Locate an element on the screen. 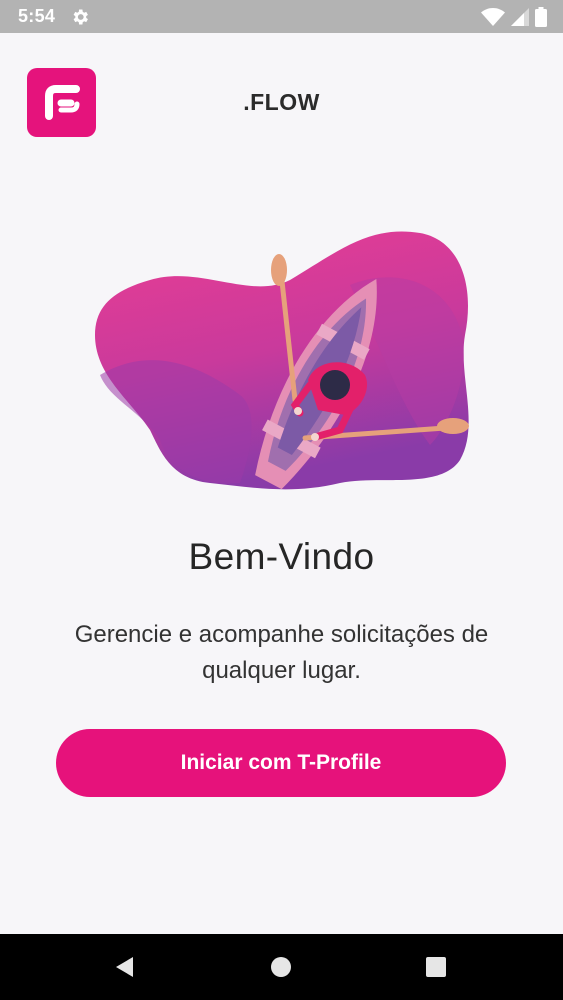 This screenshot has height=1000, width=563. app-title: .FLOW is located at coordinates (281, 102).